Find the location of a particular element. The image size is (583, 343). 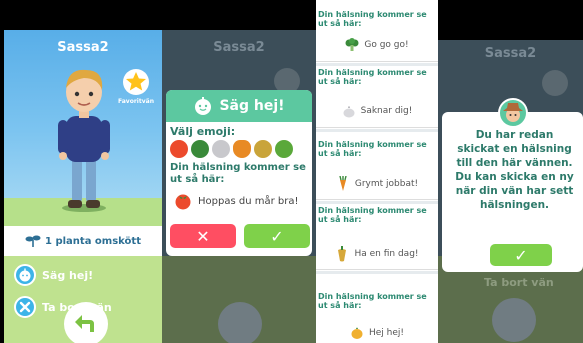

message-line: när din vän har sett is located at coordinates (514, 191).